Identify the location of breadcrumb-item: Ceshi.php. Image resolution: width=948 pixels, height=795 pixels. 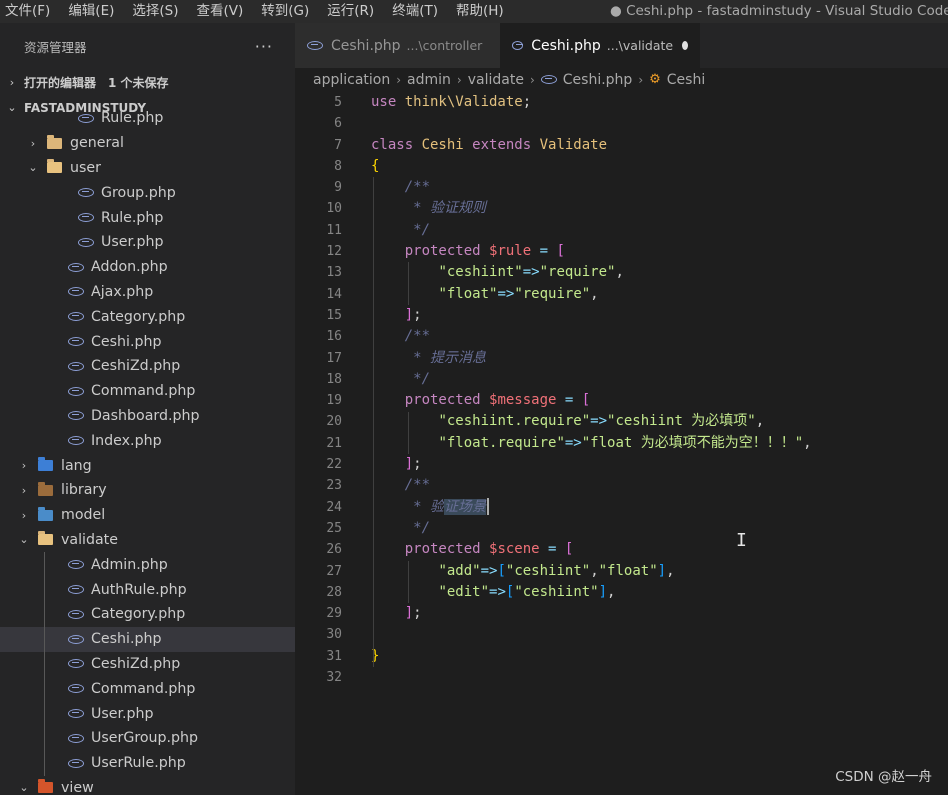
(598, 80).